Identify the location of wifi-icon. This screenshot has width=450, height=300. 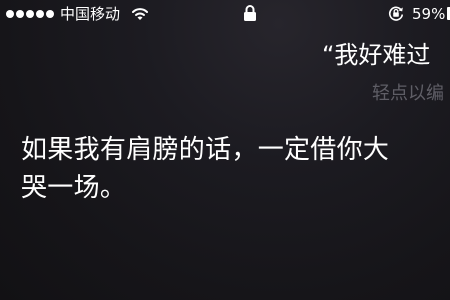
(140, 14).